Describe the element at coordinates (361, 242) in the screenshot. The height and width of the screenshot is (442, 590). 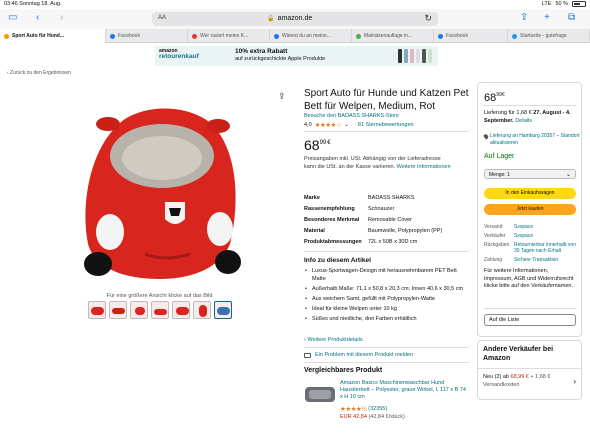
I see `spec-row: Produktabmessungen 72L x 50B x 30D cm` at that location.